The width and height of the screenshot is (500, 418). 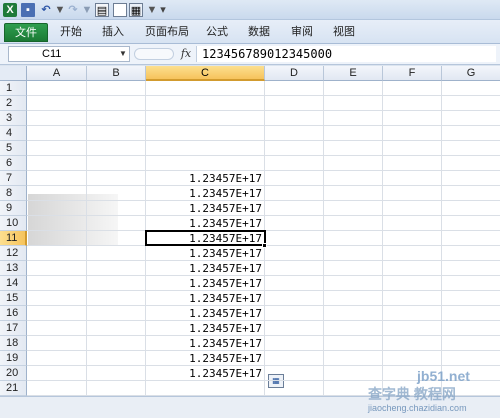 I want to click on row-header-2: 2, so click(x=13, y=103).